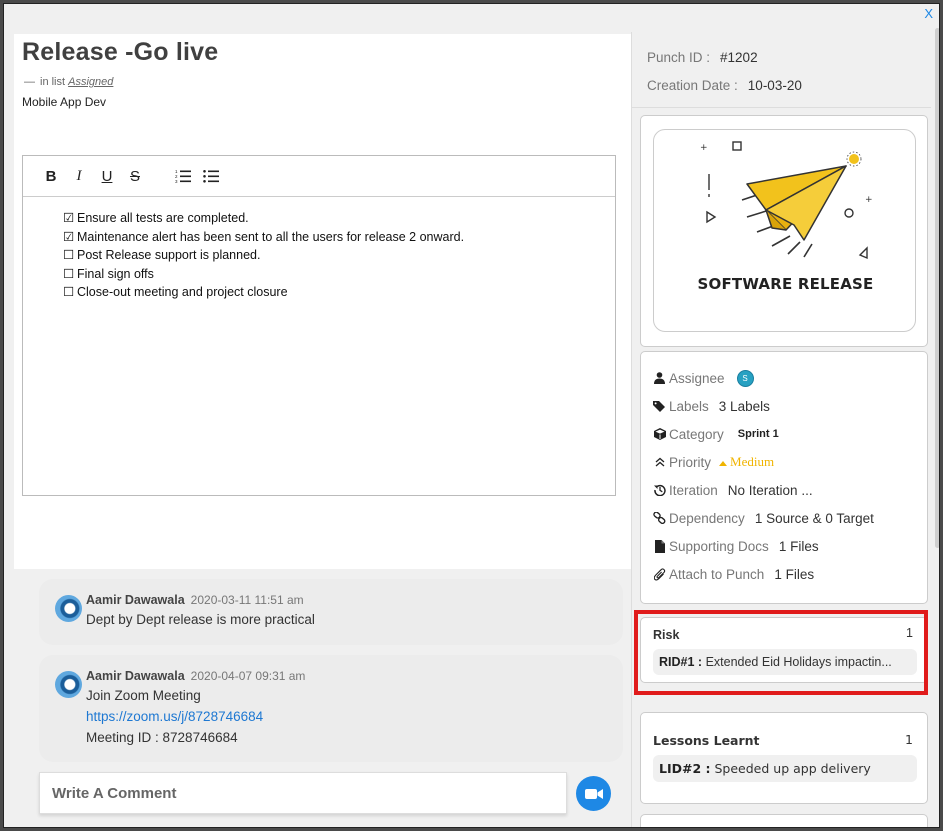 This screenshot has width=943, height=831. I want to click on cover-caption: SOFTWARE RELEASE, so click(785, 284).